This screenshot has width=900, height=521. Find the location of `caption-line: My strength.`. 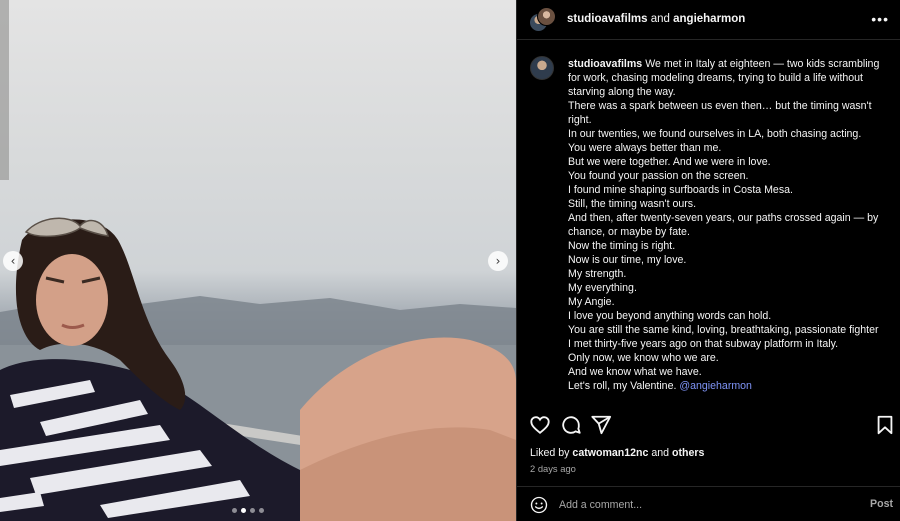

caption-line: My strength. is located at coordinates (597, 274).